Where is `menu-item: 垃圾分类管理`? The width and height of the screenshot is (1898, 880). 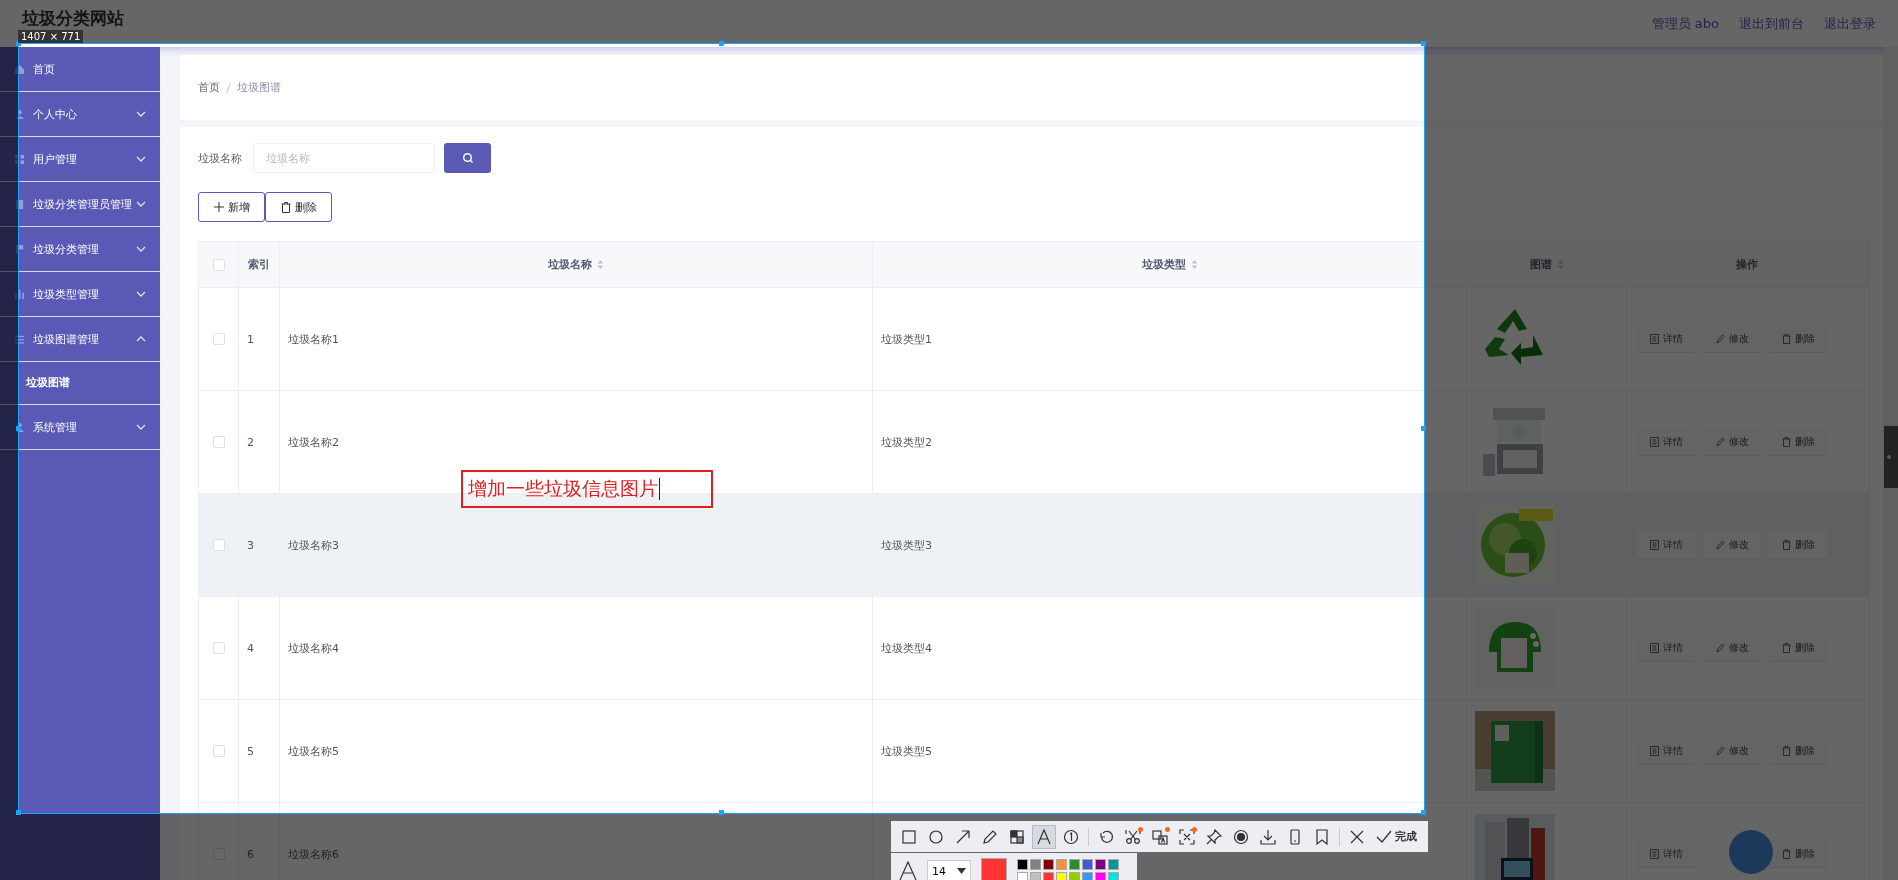 menu-item: 垃圾分类管理 is located at coordinates (80, 249).